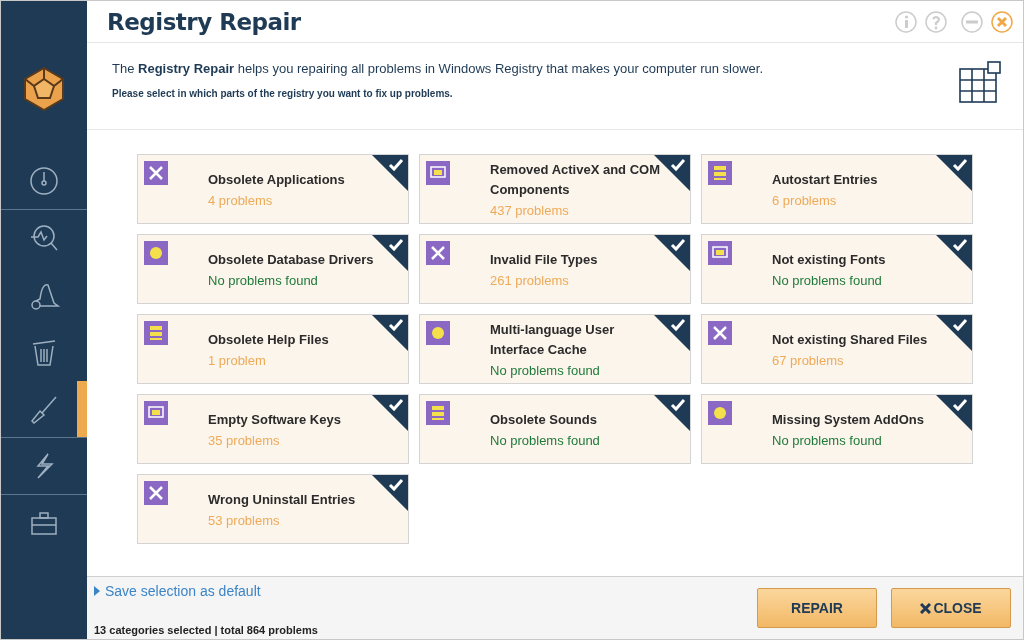 The image size is (1024, 640). What do you see at coordinates (156, 173) in the screenshot?
I see `cross-tile-icon` at bounding box center [156, 173].